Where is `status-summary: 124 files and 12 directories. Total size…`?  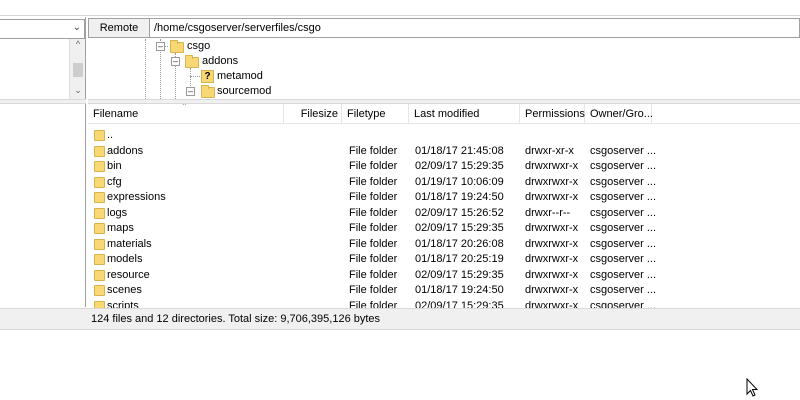 status-summary: 124 files and 12 directories. Total size… is located at coordinates (236, 319).